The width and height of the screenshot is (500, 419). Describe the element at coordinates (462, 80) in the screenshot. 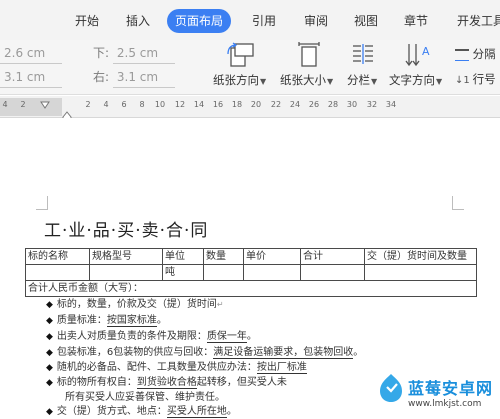

I see `line-number-icon: ↓1` at that location.